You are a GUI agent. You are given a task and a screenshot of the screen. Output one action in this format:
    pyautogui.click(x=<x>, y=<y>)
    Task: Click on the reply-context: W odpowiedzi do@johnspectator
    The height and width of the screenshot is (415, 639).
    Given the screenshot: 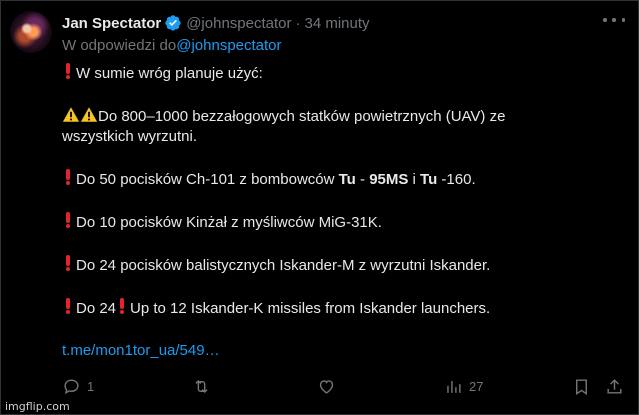 What is the action you would take?
    pyautogui.click(x=172, y=45)
    